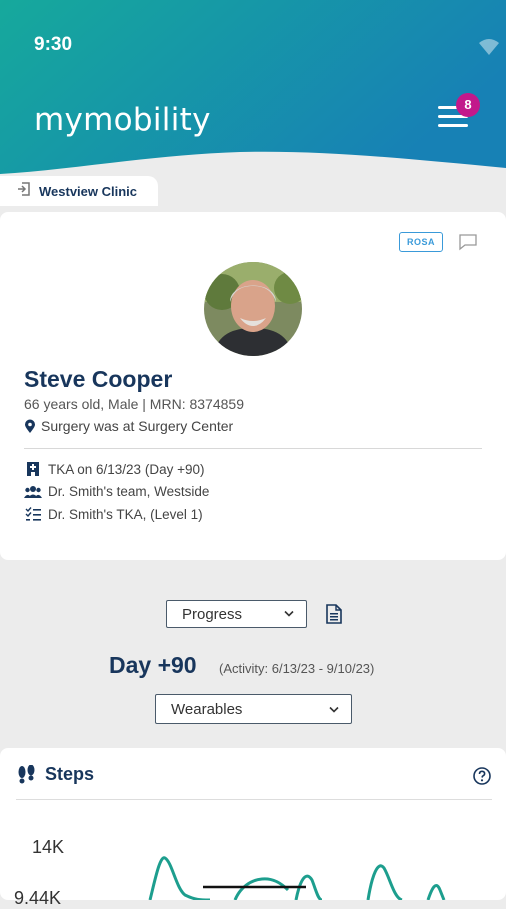 Image resolution: width=506 pixels, height=909 pixels. I want to click on clinic-tab: Westview Clinic, so click(79, 191).